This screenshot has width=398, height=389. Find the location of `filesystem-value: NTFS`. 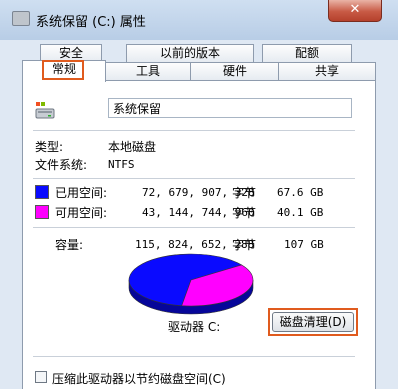

filesystem-value: NTFS is located at coordinates (121, 164).